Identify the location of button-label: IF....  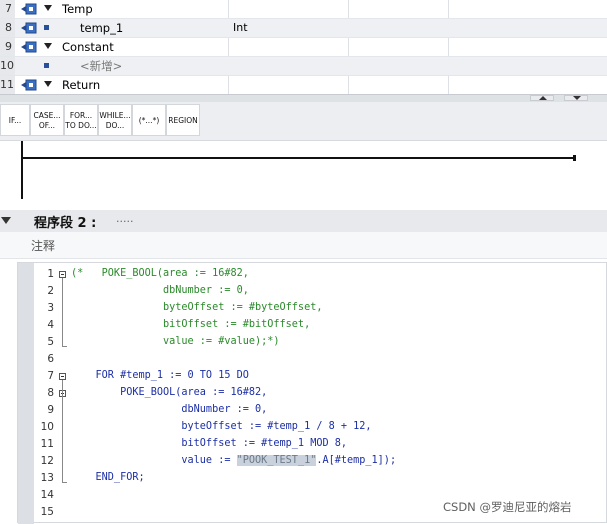
(15, 120).